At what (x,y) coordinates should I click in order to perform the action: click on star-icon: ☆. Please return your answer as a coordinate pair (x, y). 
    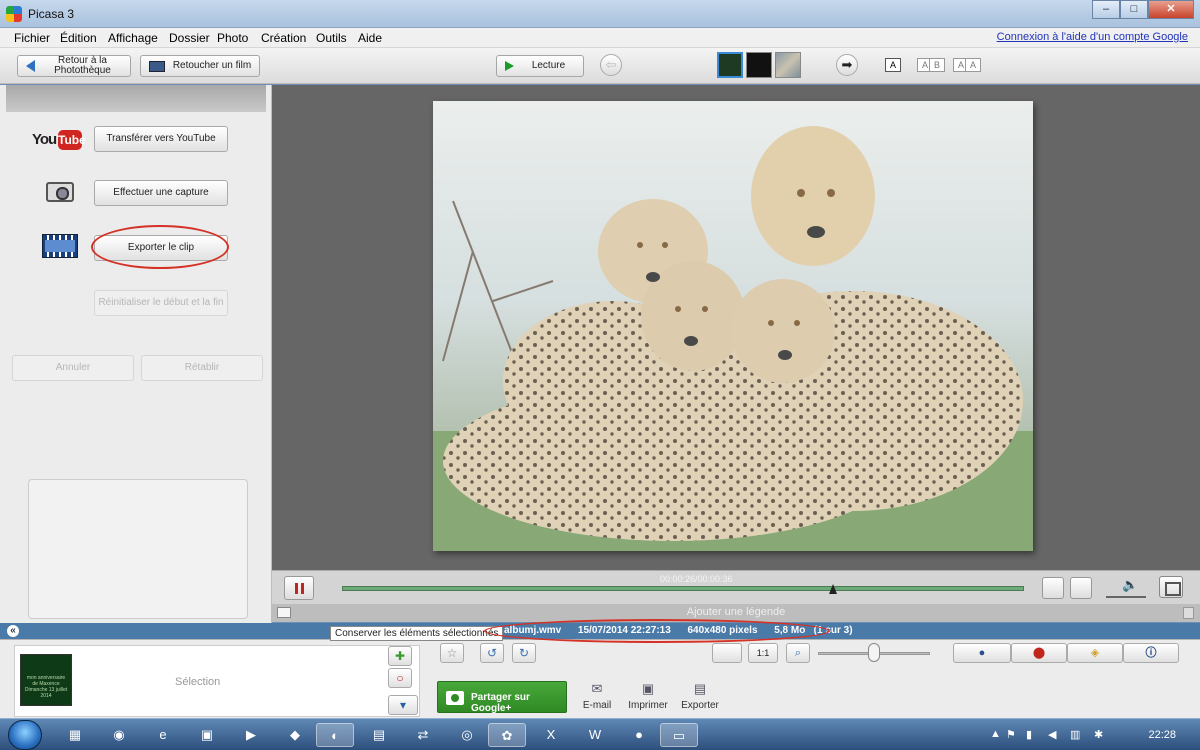
    Looking at the image, I should click on (452, 653).